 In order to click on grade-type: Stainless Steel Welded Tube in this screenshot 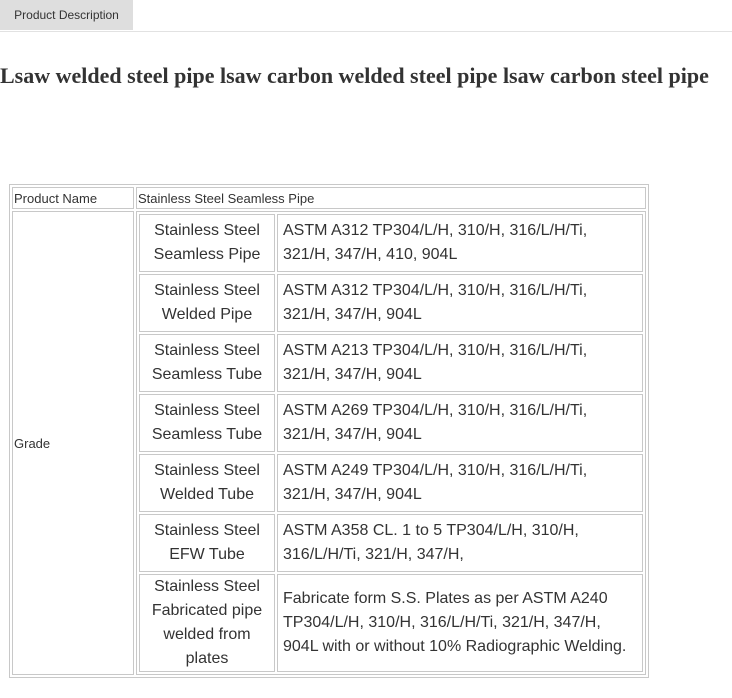, I will do `click(207, 483)`.